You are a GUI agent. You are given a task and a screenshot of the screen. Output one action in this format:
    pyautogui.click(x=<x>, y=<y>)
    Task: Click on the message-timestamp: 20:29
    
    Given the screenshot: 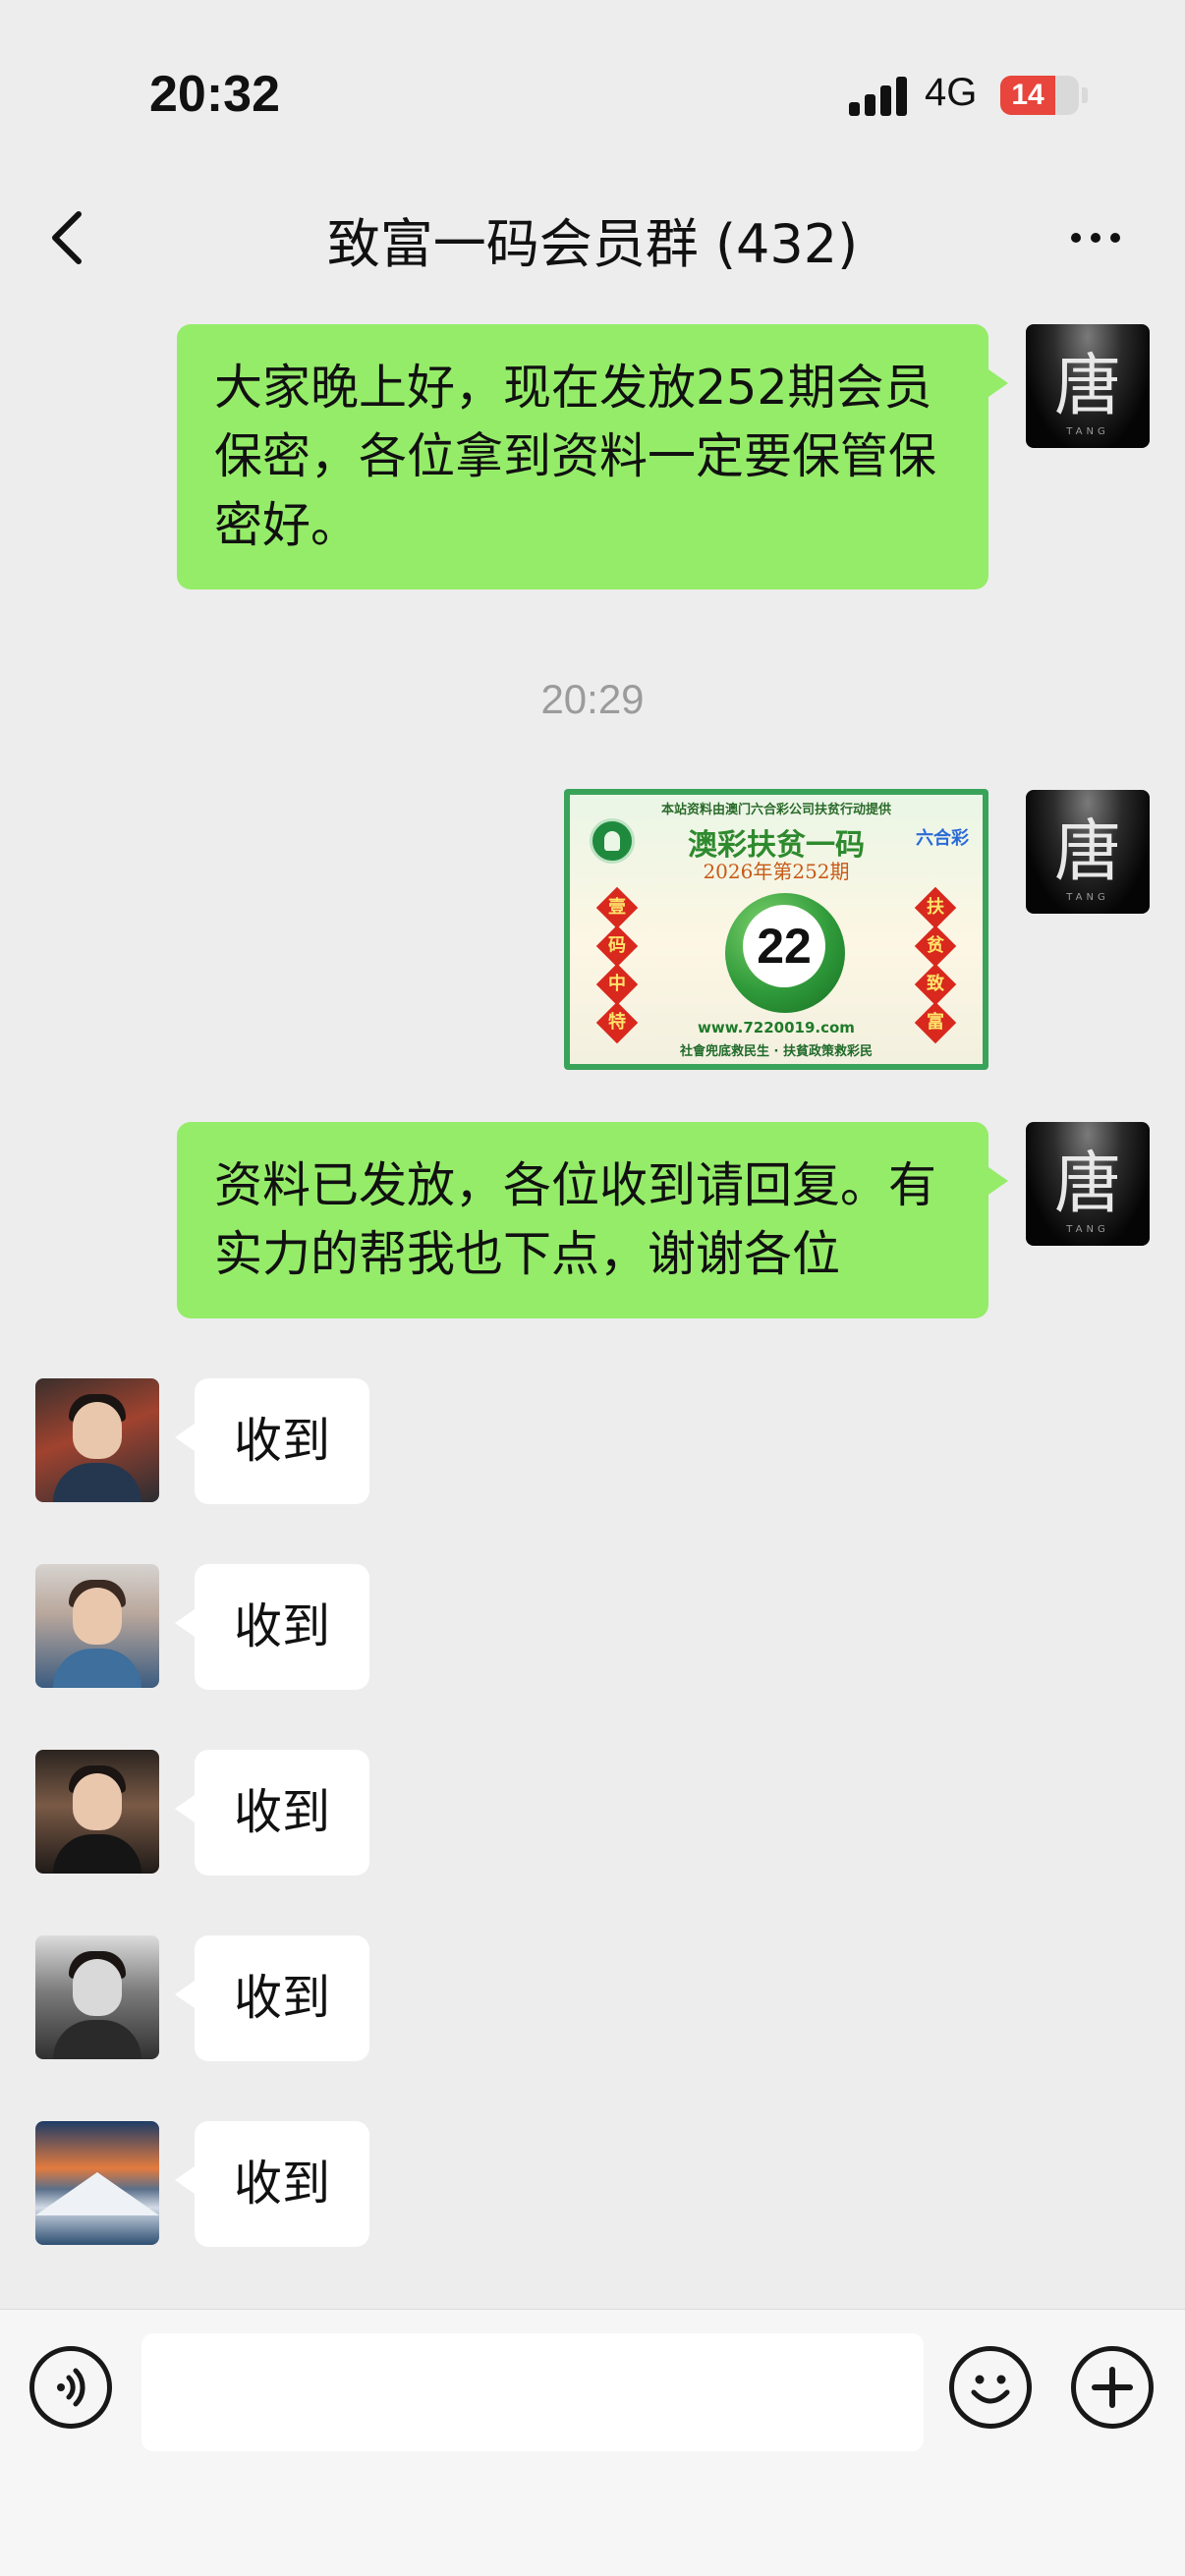 What is the action you would take?
    pyautogui.click(x=592, y=699)
    